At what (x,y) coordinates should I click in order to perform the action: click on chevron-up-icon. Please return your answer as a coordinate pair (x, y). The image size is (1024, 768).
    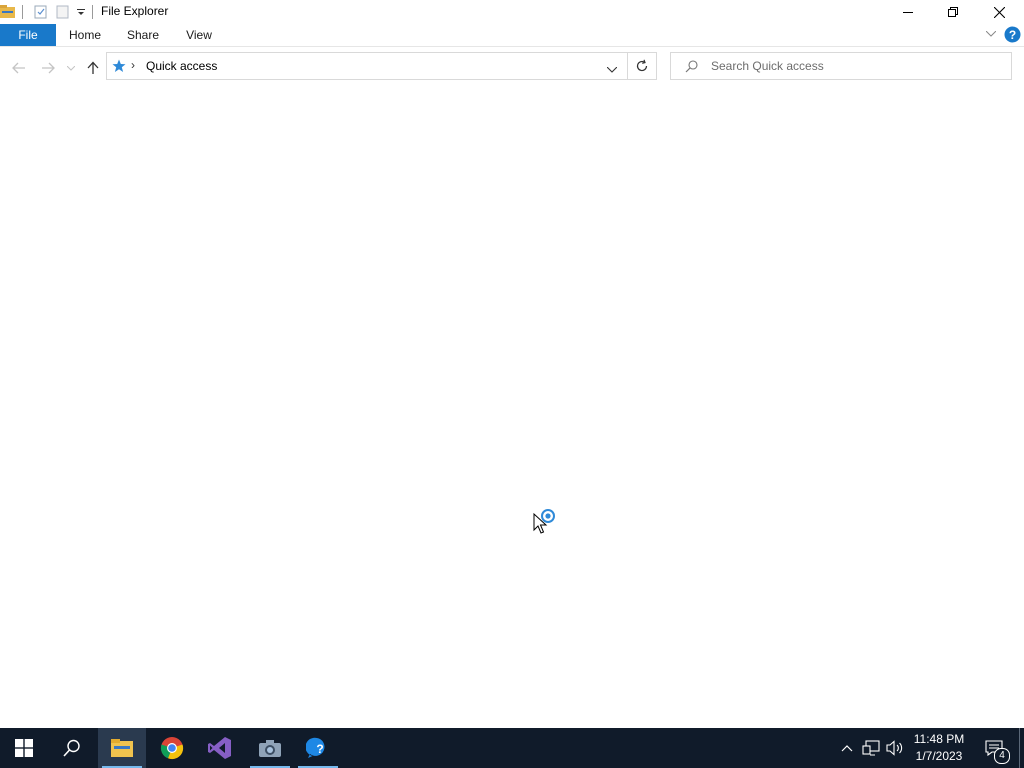
    Looking at the image, I should click on (847, 748).